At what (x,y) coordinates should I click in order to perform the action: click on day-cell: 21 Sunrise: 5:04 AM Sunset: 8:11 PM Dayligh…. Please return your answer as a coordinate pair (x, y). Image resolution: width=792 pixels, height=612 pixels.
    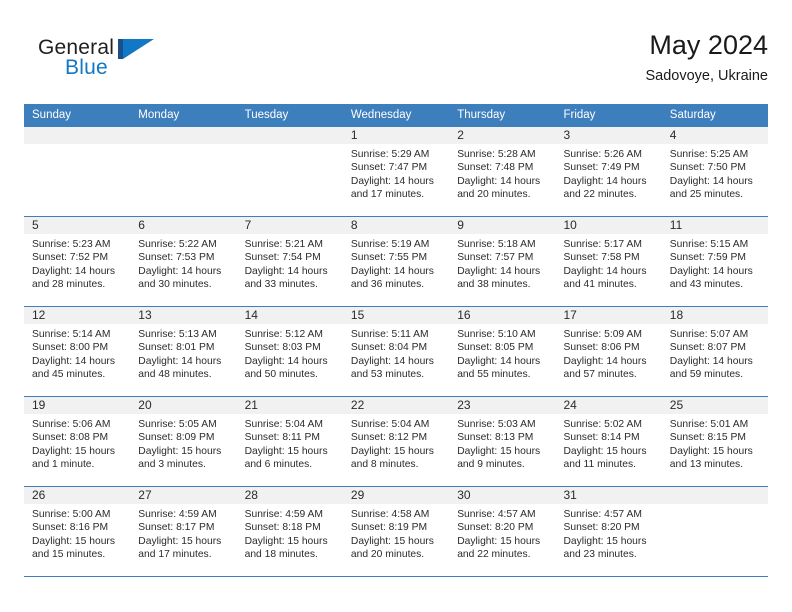
    Looking at the image, I should click on (289, 441).